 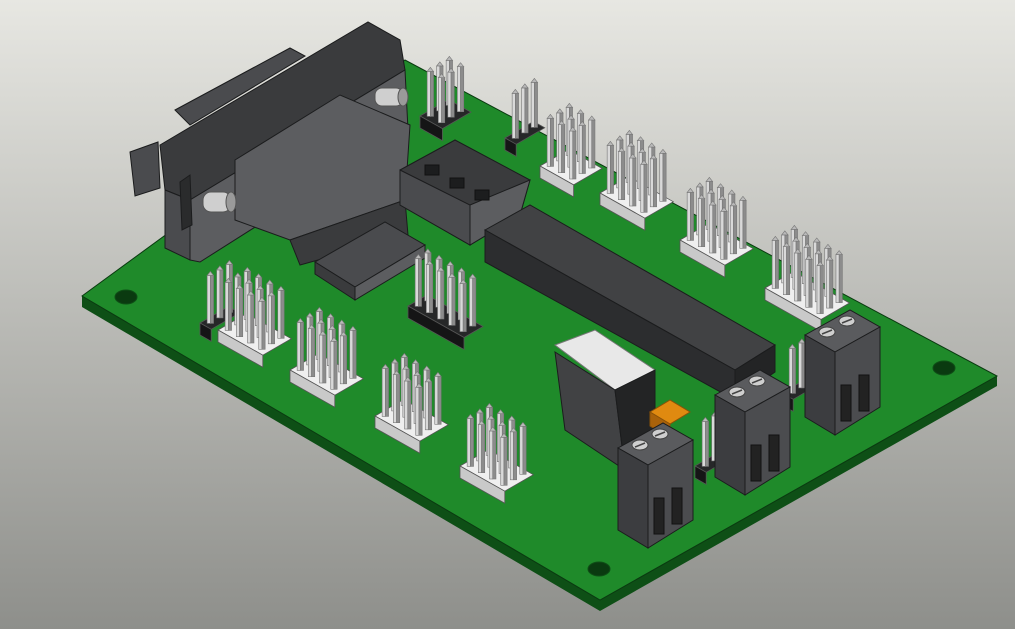 What do you see at coordinates (730, 445) in the screenshot?
I see `terminal-side` at bounding box center [730, 445].